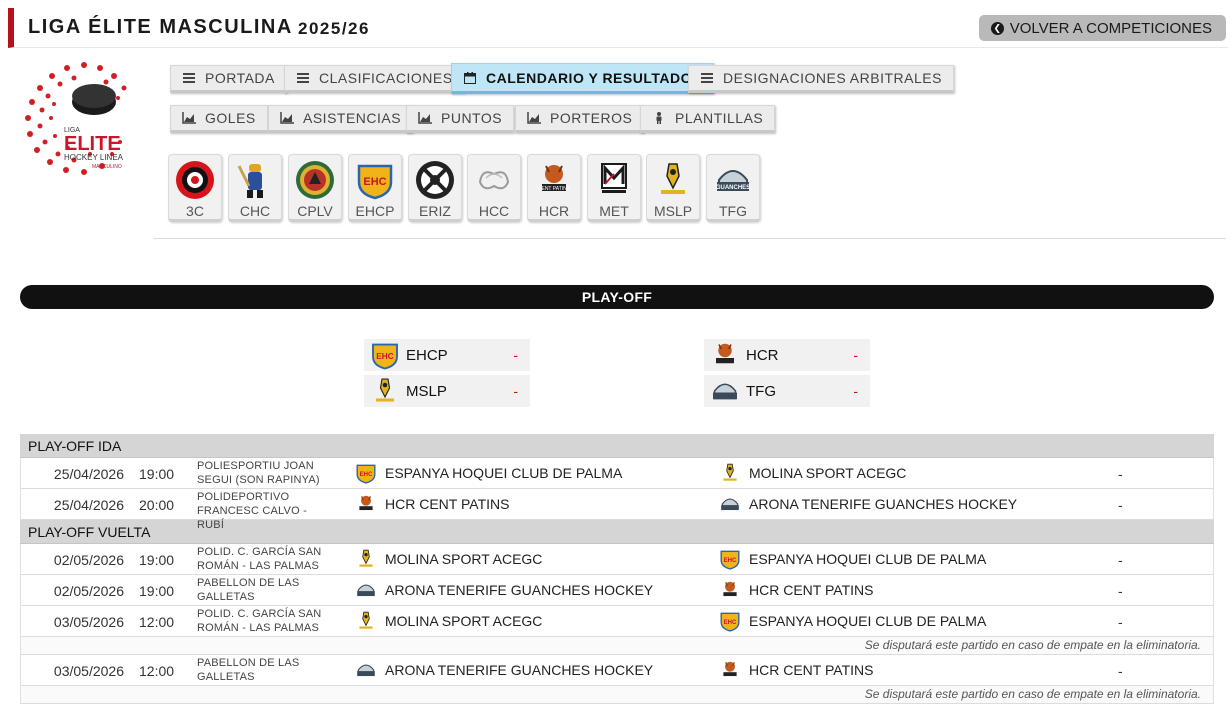 The width and height of the screenshot is (1232, 720). I want to click on team-abbr: TFG, so click(733, 211).